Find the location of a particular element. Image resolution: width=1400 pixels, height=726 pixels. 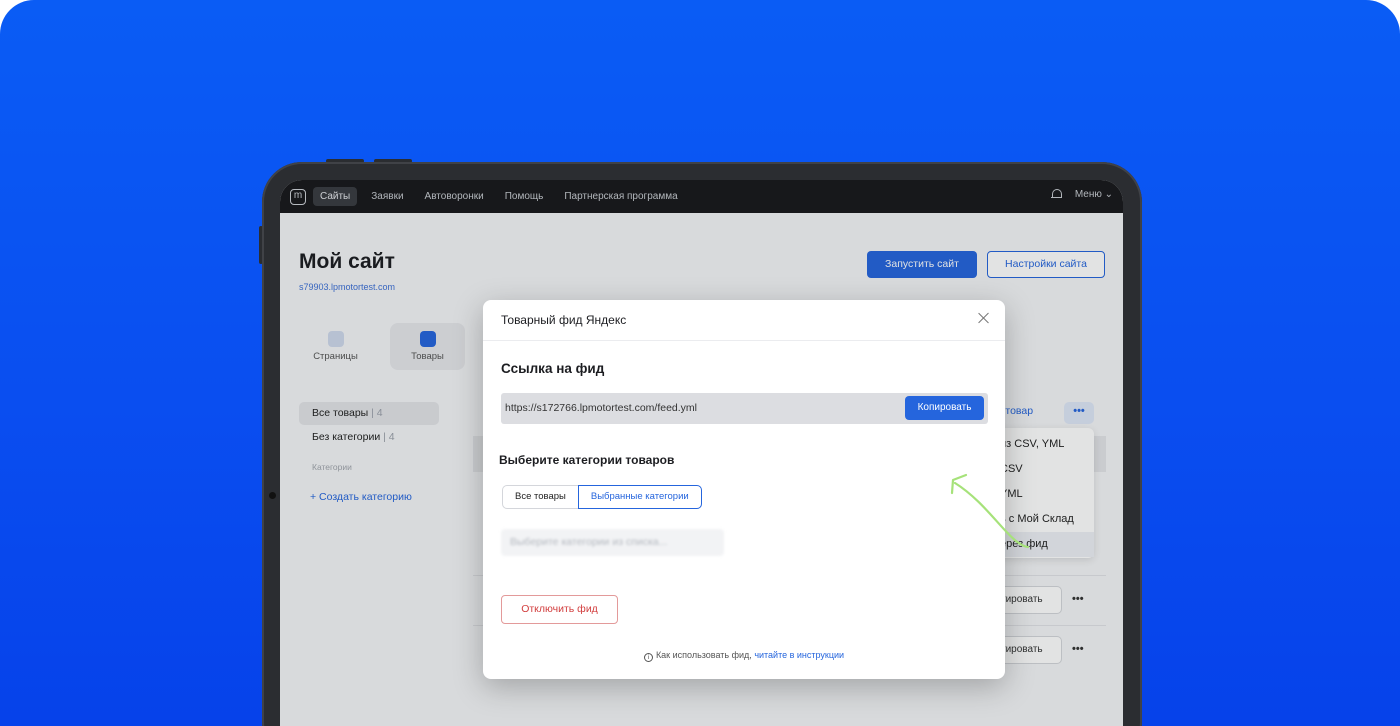

segment-selected-categories: Выбранные категории is located at coordinates (639, 497).